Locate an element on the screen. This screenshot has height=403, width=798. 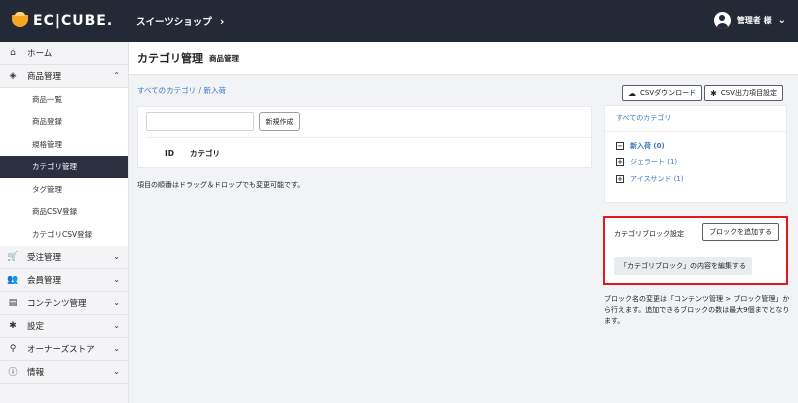
user-avatar-icon is located at coordinates (722, 20).